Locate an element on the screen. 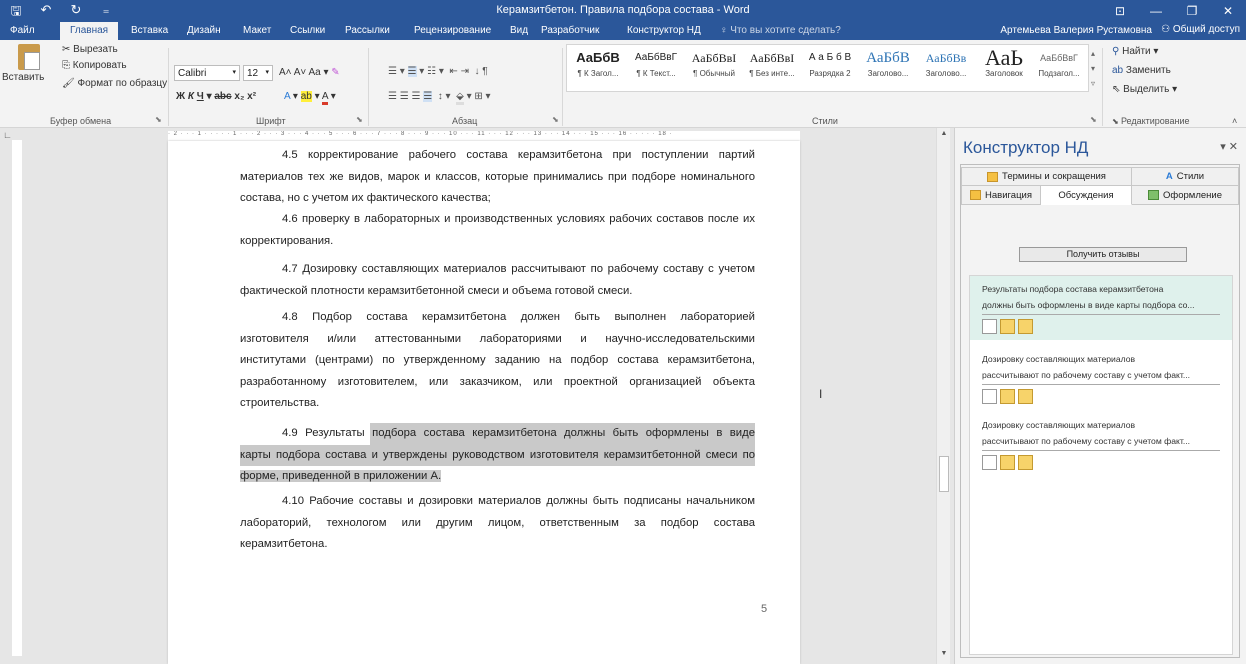 This screenshot has height=664, width=1246. scrollbar-thumb is located at coordinates (944, 474).